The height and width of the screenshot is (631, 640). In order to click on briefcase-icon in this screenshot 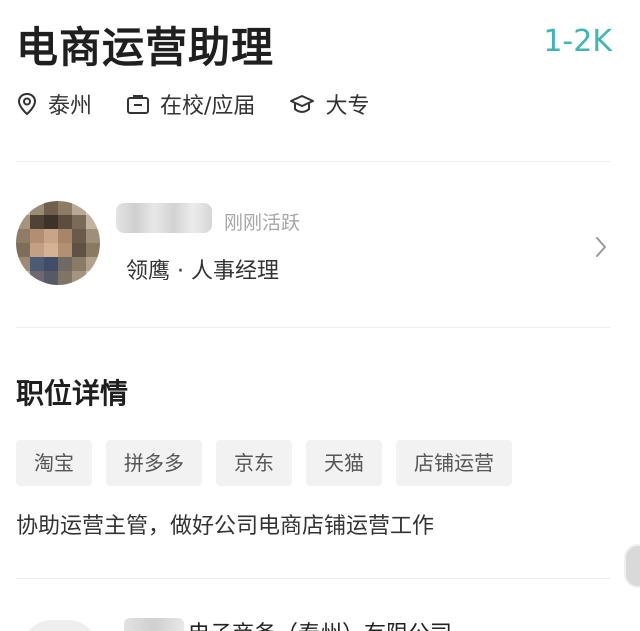, I will do `click(138, 104)`.